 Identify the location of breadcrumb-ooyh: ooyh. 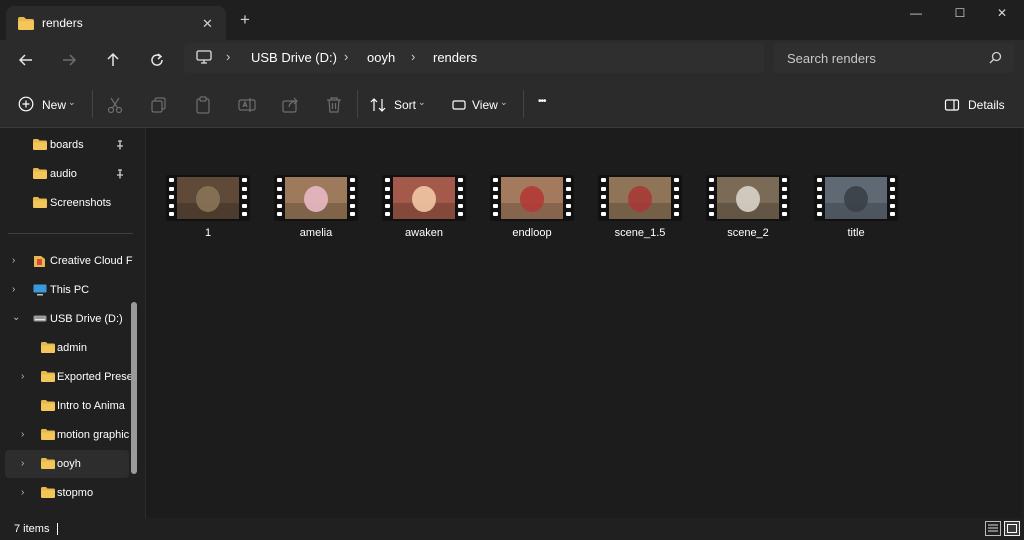
(381, 57).